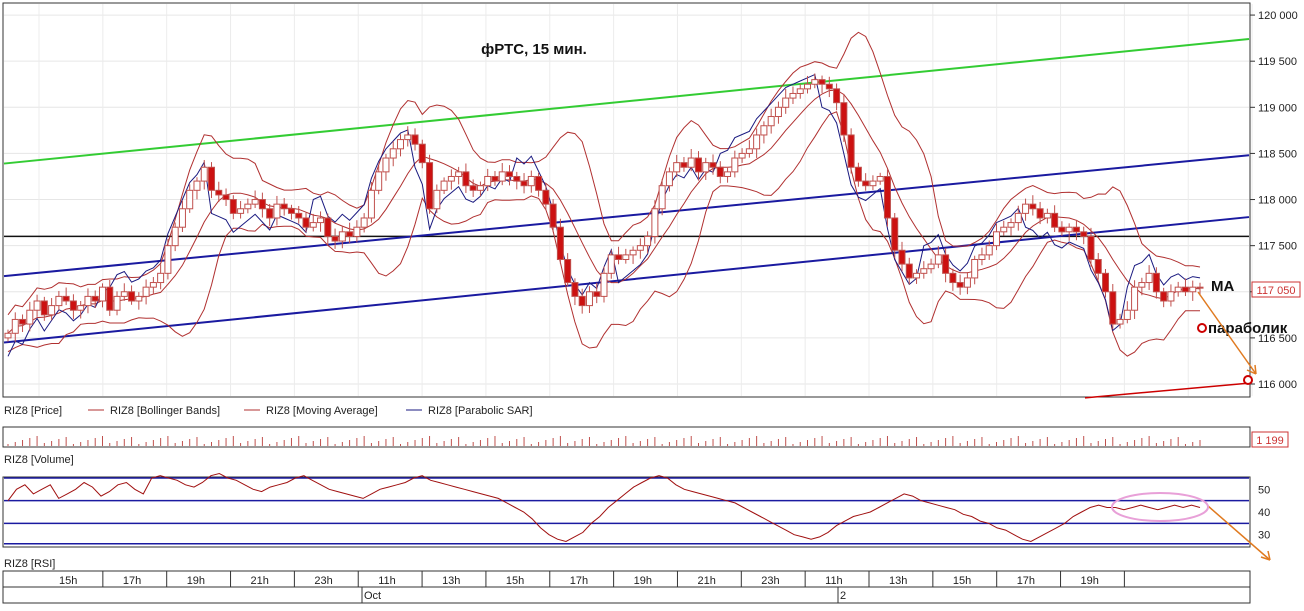 The image size is (1304, 611). Describe the element at coordinates (534, 49) in the screenshot. I see `chart-title: фРТС, 15 мин.` at that location.